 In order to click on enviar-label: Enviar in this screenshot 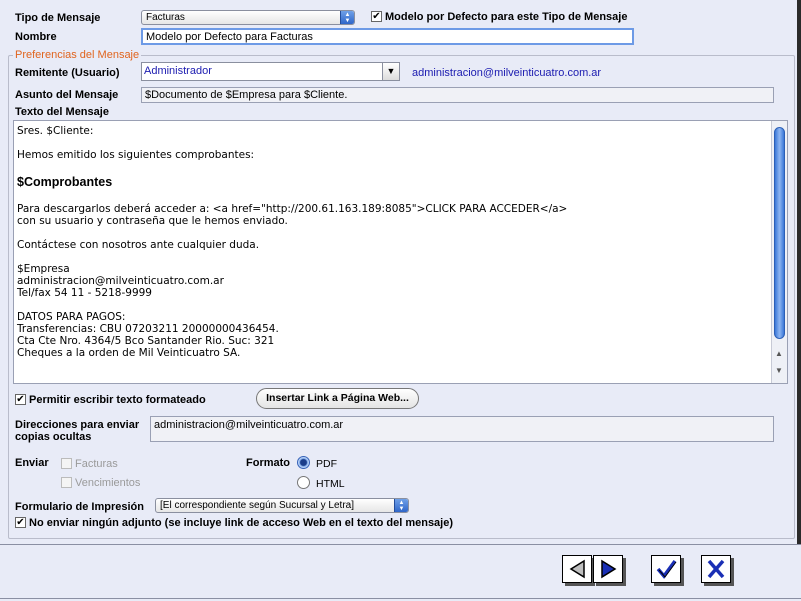, I will do `click(32, 463)`.